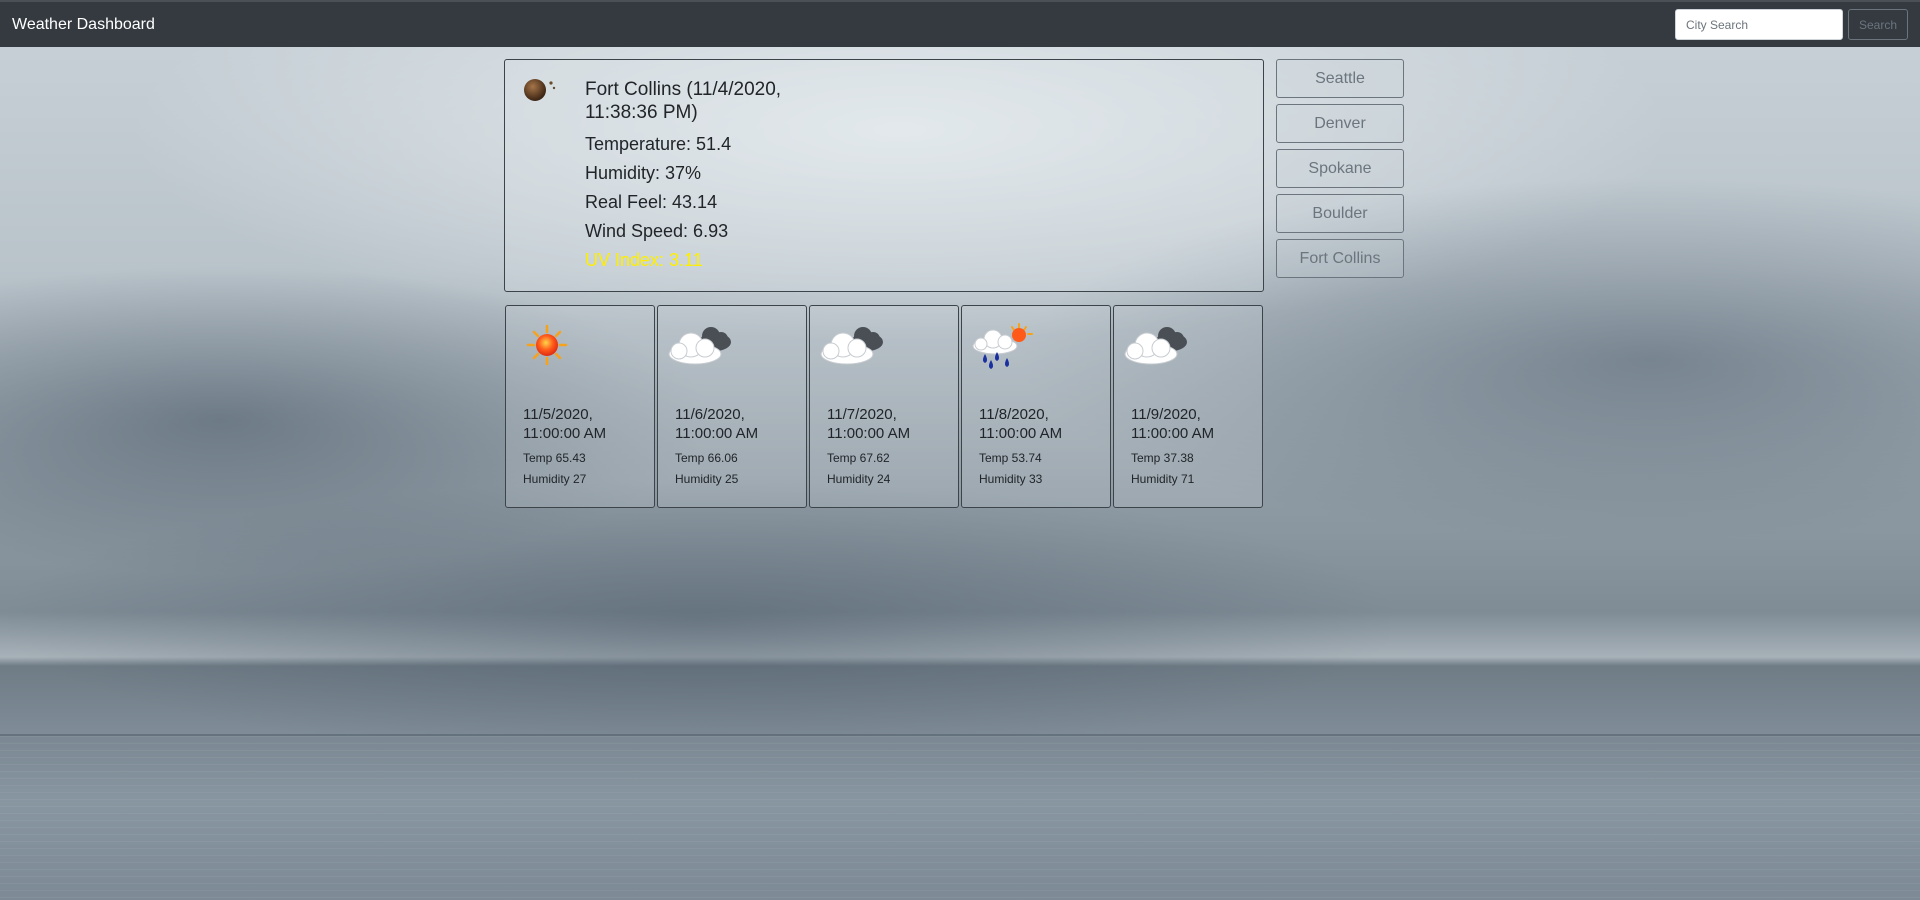  Describe the element at coordinates (1010, 458) in the screenshot. I see `forecast-temp: Temp 53.74` at that location.